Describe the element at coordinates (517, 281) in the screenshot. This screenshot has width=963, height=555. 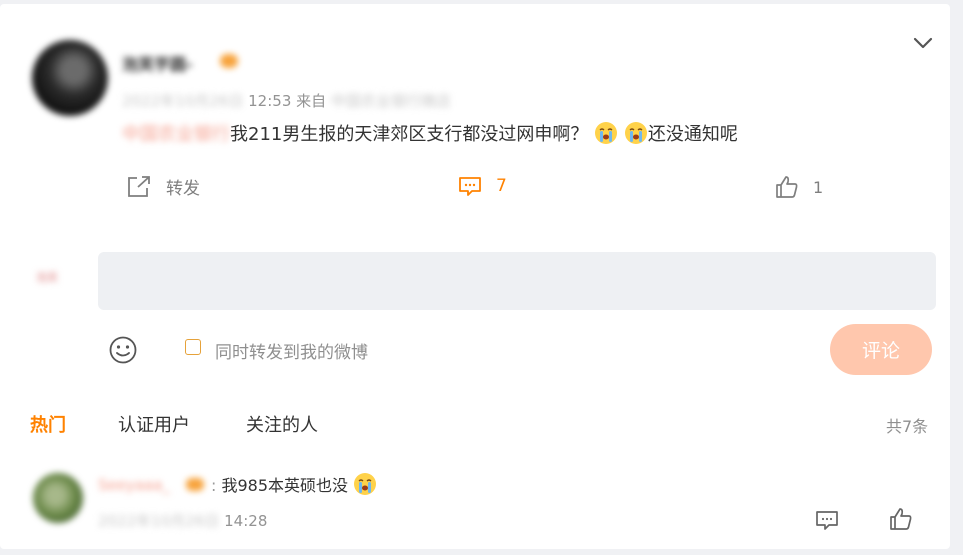
I see `comment-input` at that location.